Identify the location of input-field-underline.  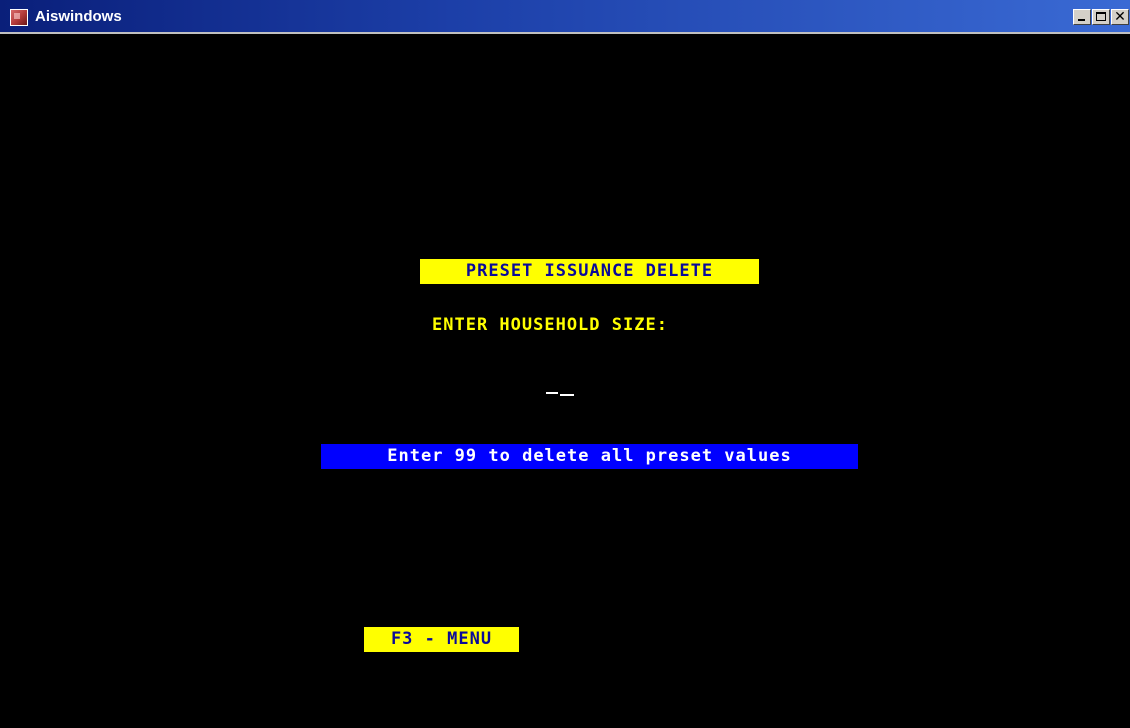
(567, 395).